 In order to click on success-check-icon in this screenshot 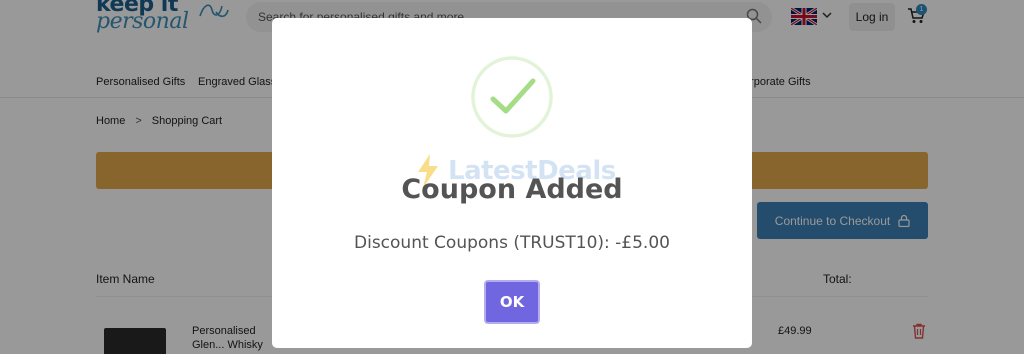, I will do `click(512, 97)`.